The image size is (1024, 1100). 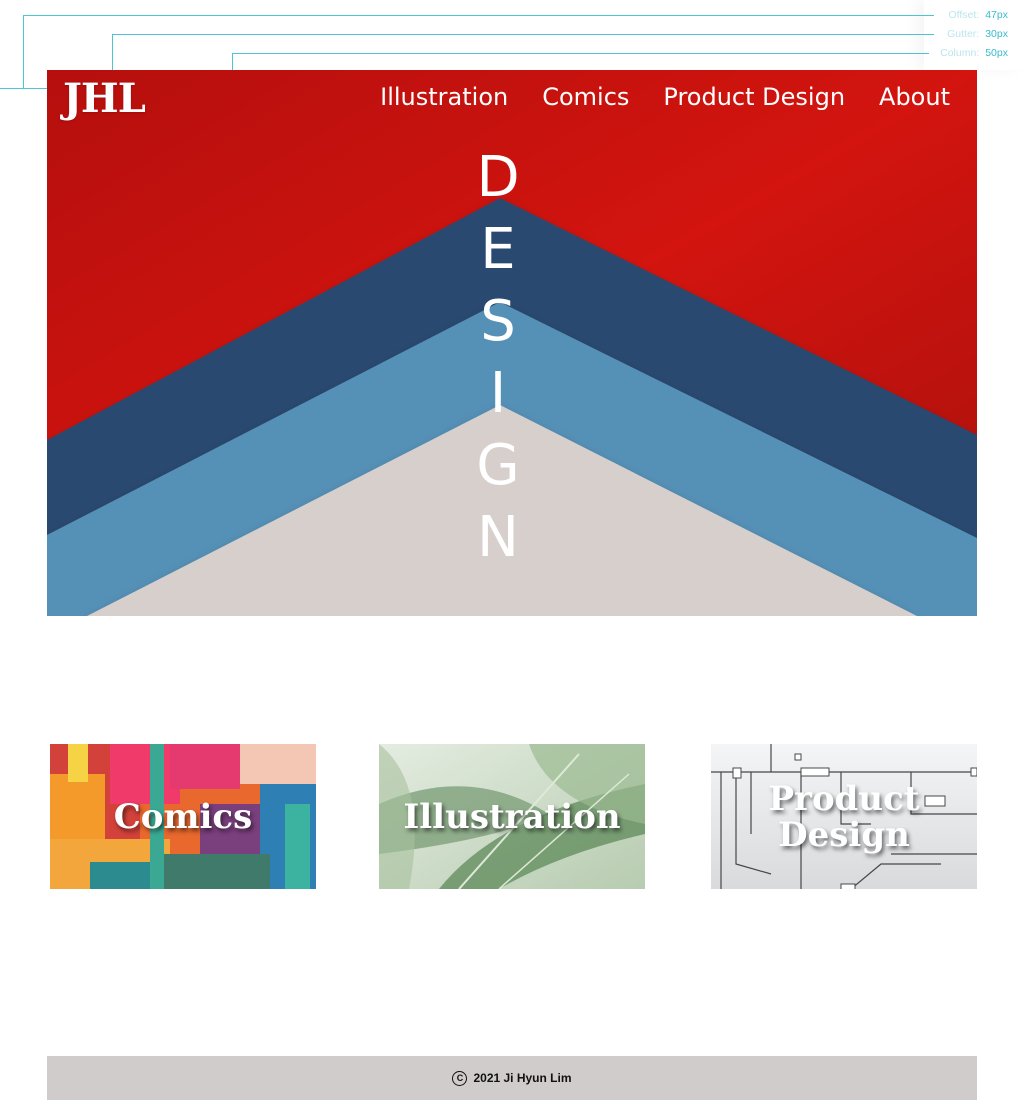 What do you see at coordinates (498, 465) in the screenshot?
I see `hero-letter: G` at bounding box center [498, 465].